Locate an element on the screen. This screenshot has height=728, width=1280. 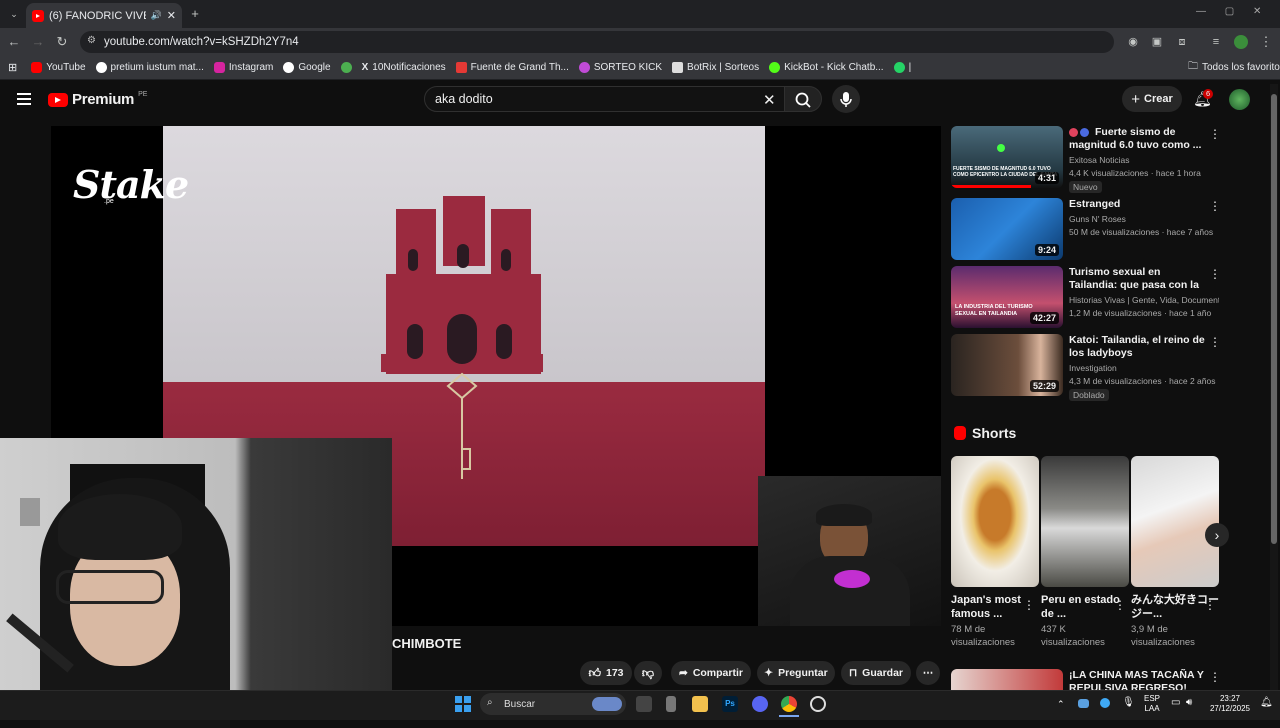
bookmark-whatsapp: | is located at coordinates (902, 67).